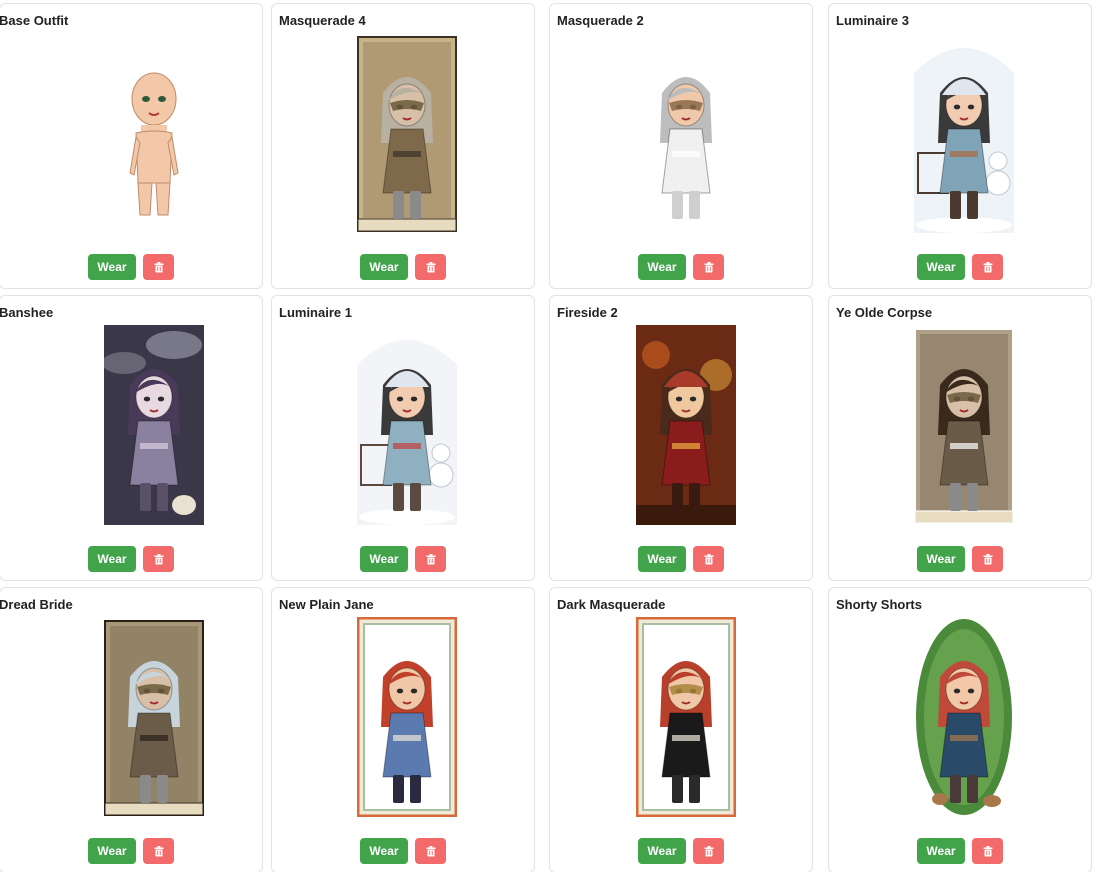 This screenshot has width=1100, height=872. I want to click on outfit-card: Dread Bride Wear, so click(131, 729).